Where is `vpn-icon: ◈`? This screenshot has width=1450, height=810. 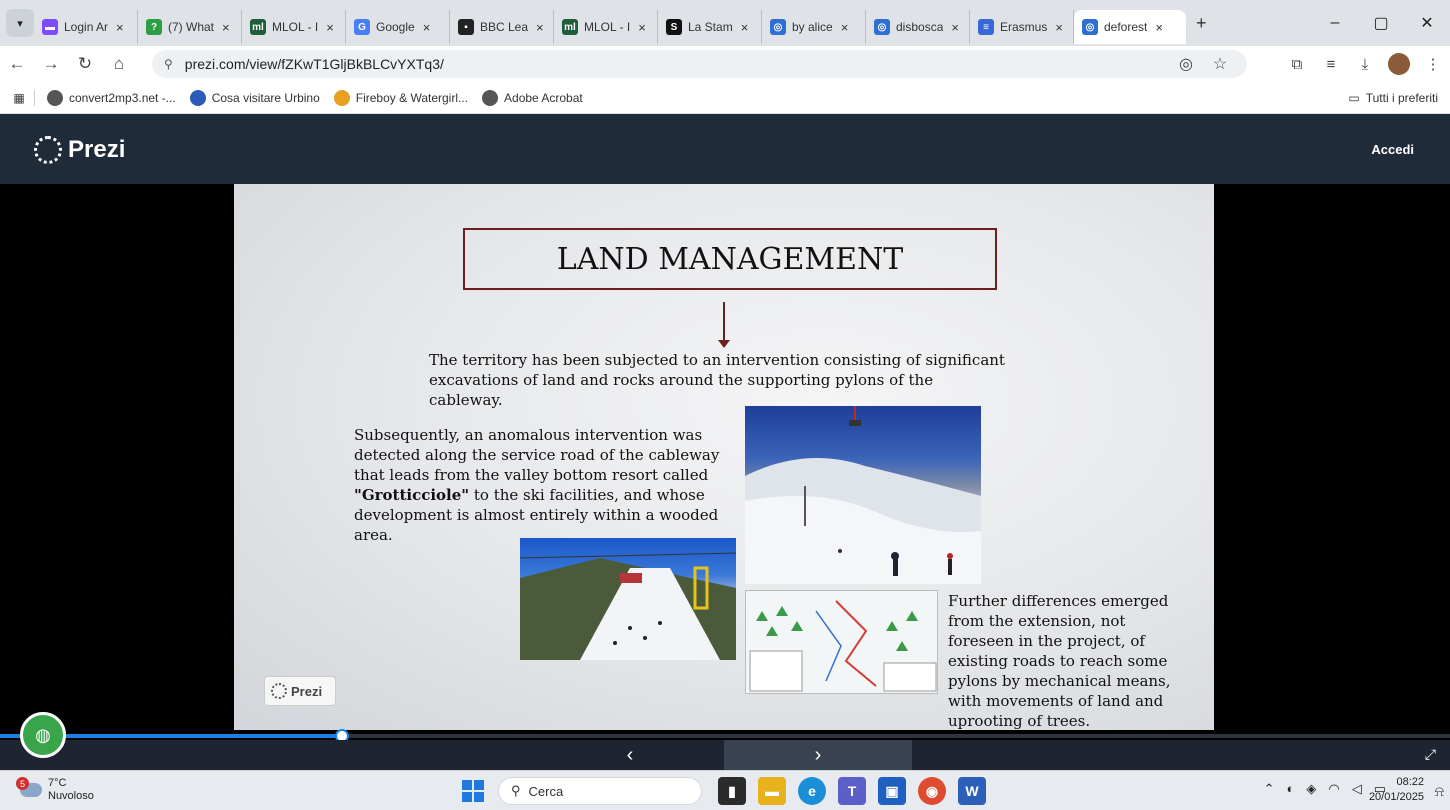 vpn-icon: ◈ is located at coordinates (1311, 789).